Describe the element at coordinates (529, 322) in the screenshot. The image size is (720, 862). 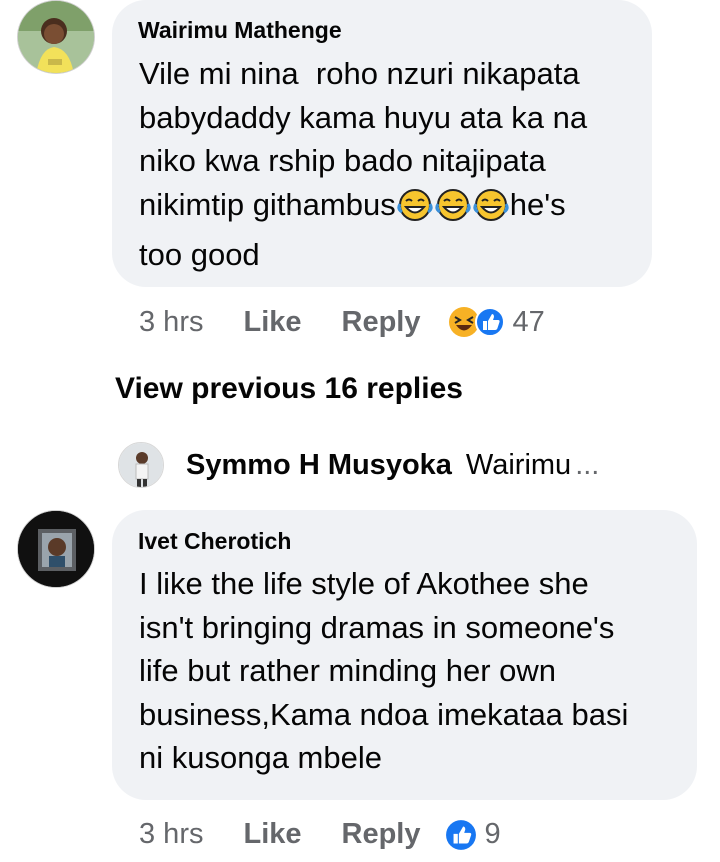
I see `reaction-count: 47` at that location.